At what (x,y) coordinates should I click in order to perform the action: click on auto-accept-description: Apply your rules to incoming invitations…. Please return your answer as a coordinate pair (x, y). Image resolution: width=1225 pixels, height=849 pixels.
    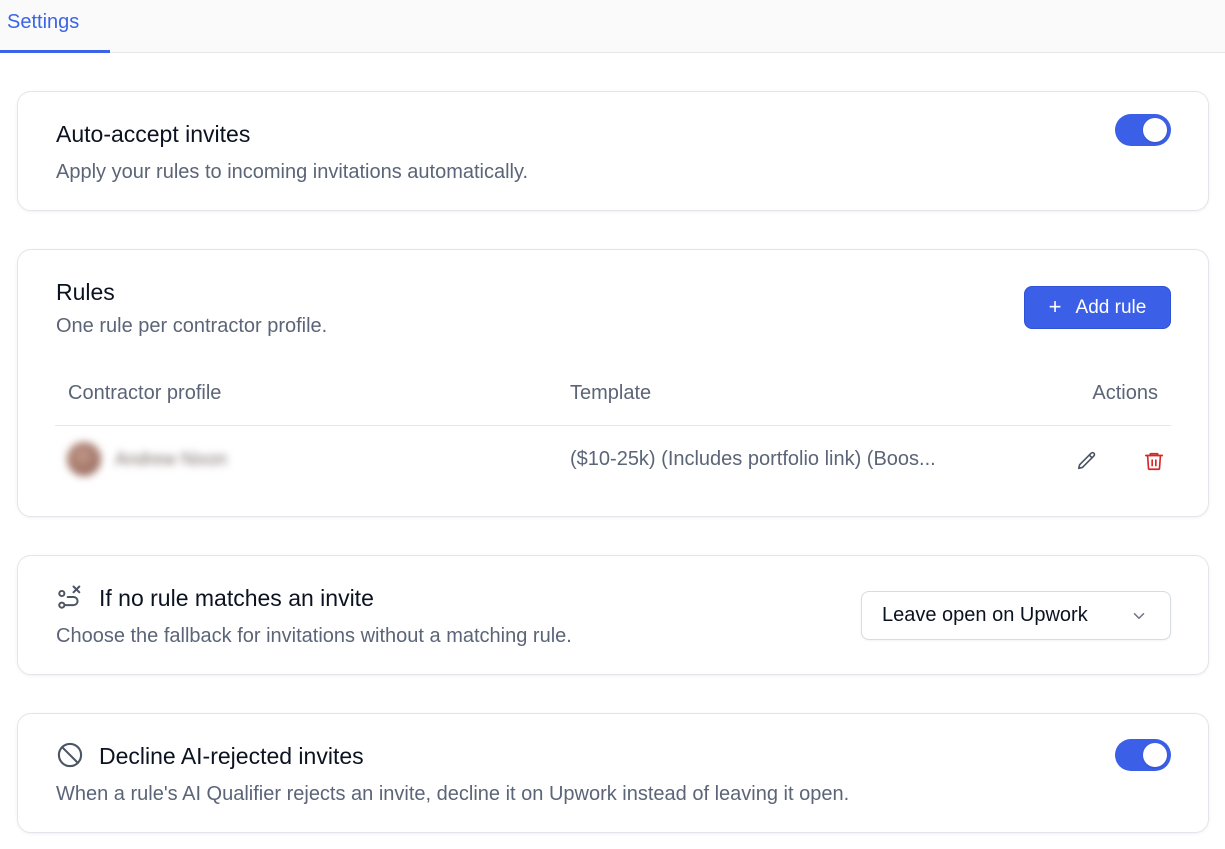
    Looking at the image, I should click on (292, 172).